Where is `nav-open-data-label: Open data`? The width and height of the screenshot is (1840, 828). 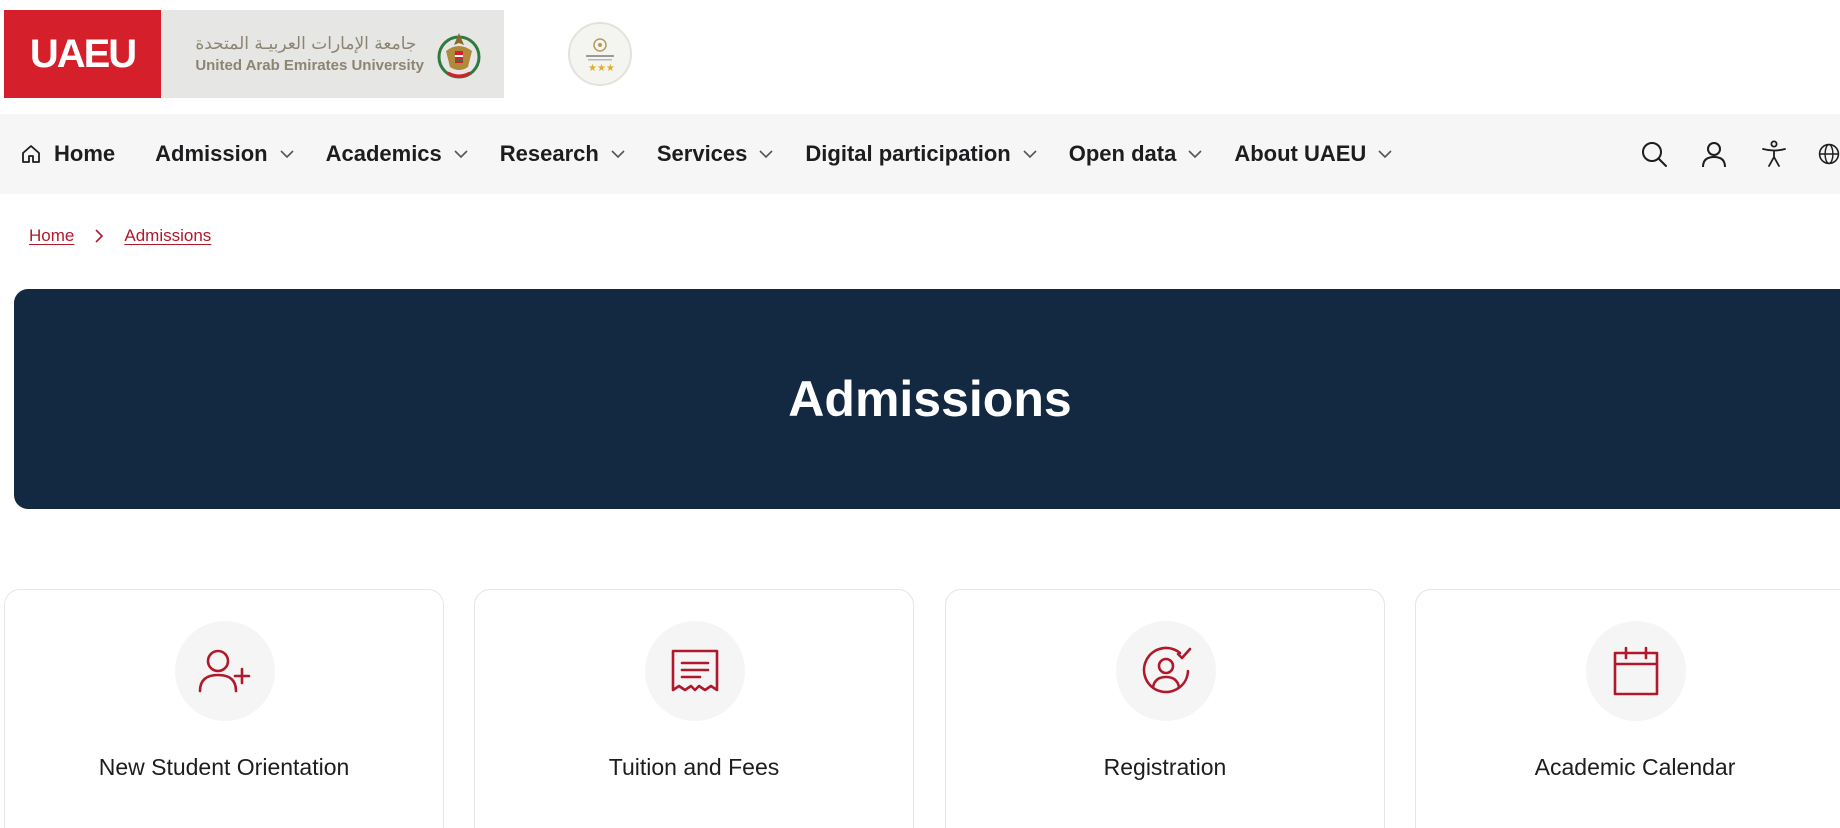 nav-open-data-label: Open data is located at coordinates (1122, 153).